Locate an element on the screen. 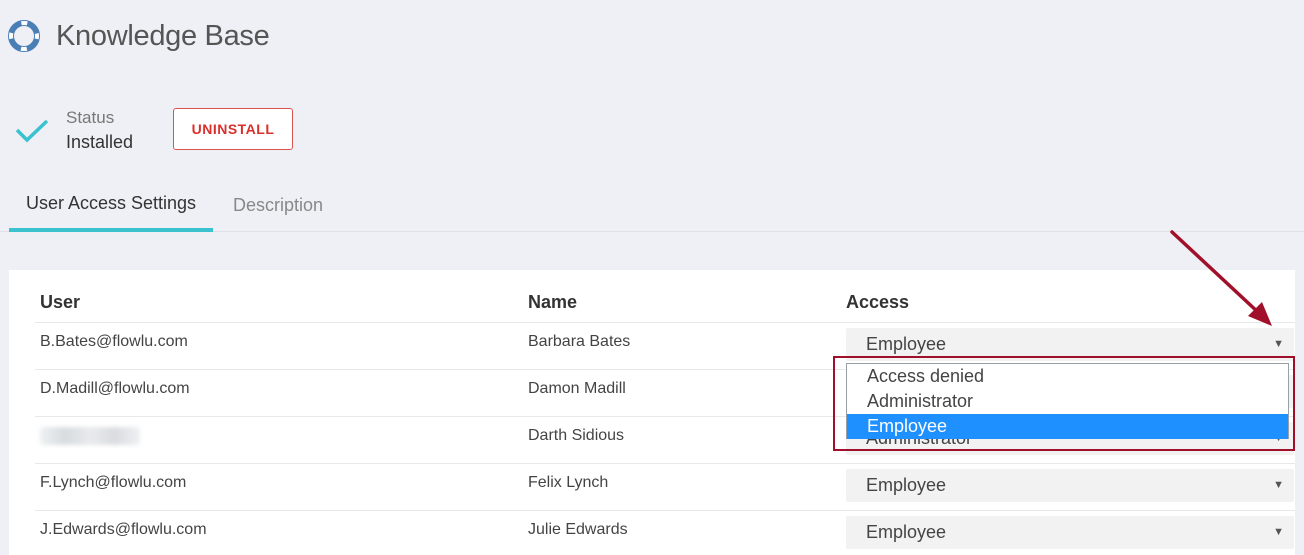  tab-description: Description is located at coordinates (278, 205).